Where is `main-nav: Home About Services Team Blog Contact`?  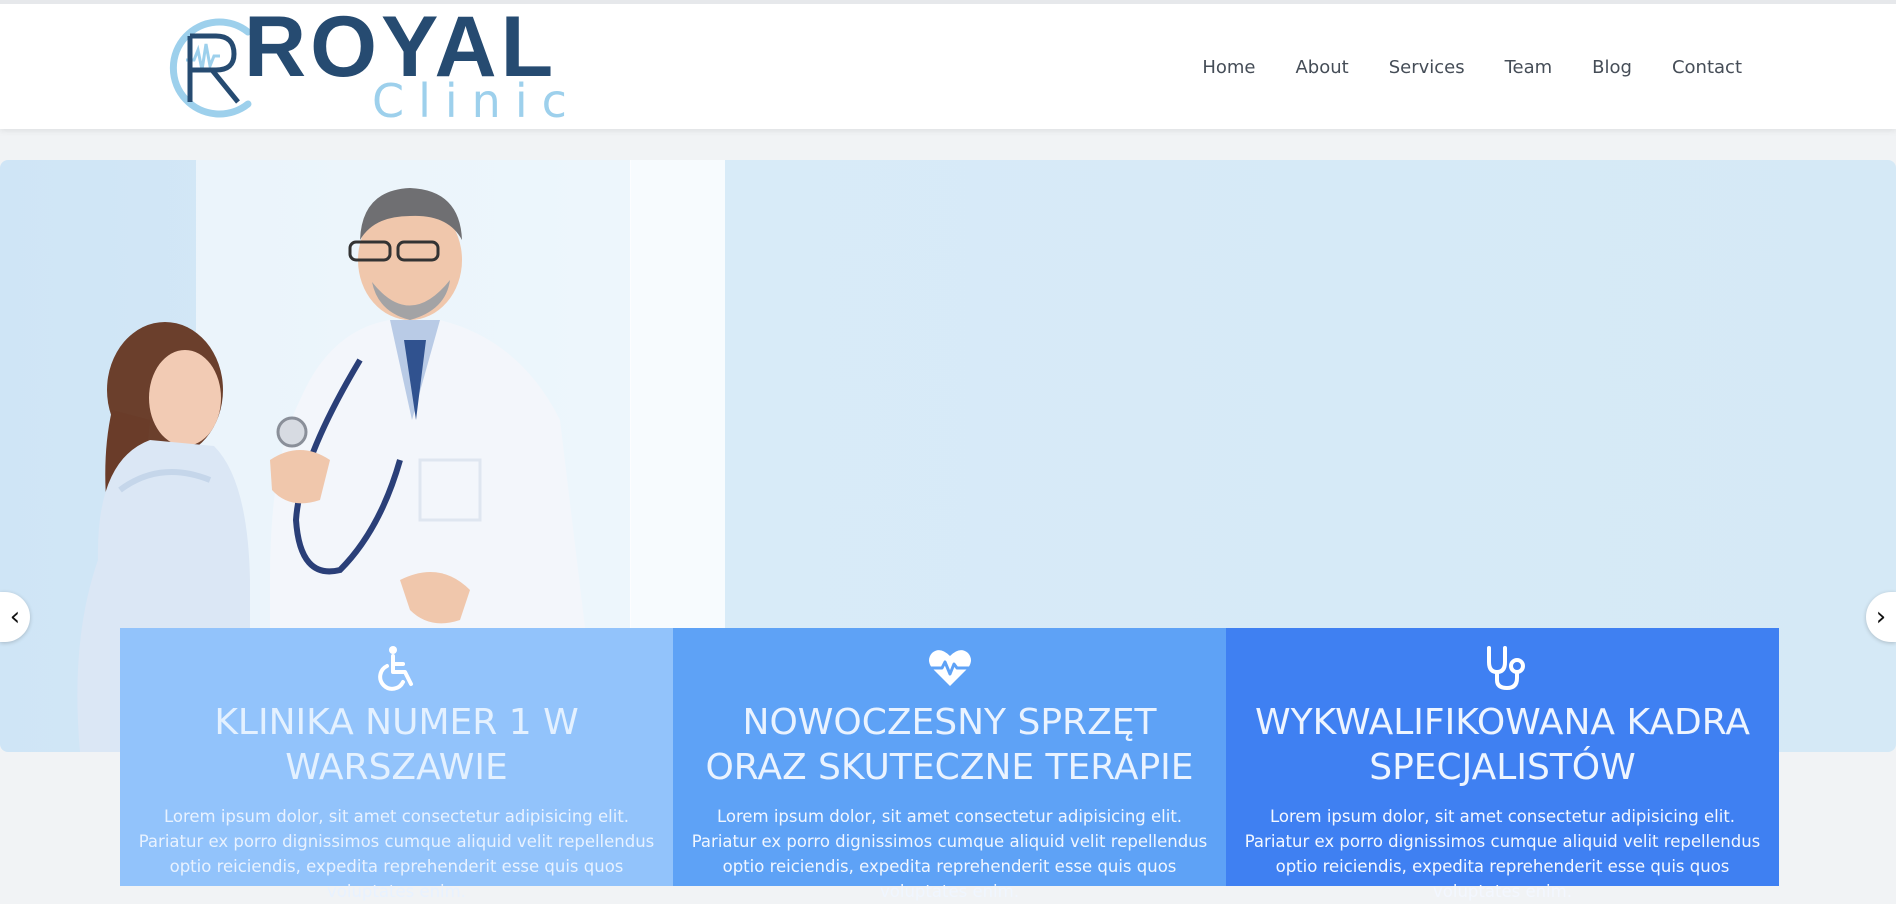
main-nav: Home About Services Team Blog Contact is located at coordinates (1452, 68).